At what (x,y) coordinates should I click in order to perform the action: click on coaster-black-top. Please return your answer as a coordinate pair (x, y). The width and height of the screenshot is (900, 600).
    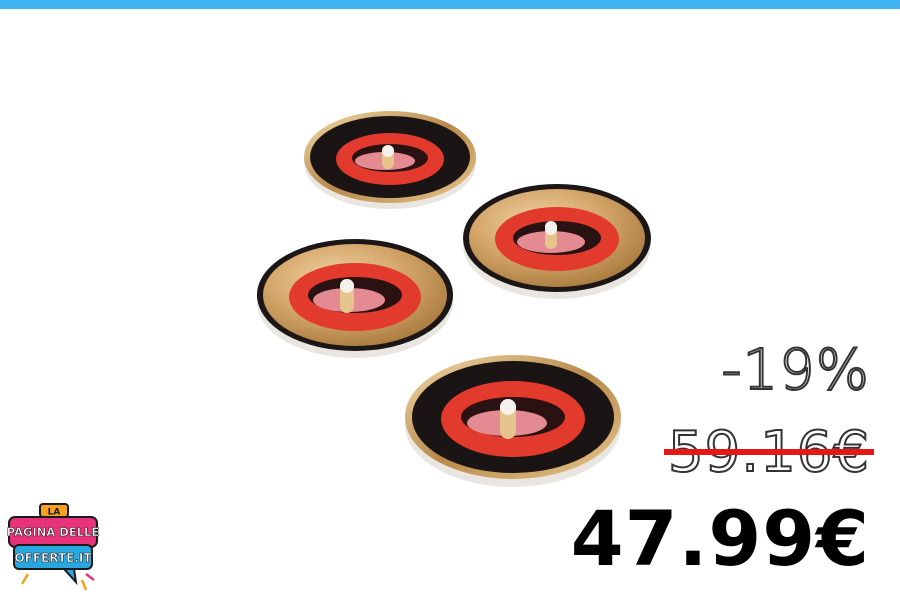
    Looking at the image, I should click on (390, 160).